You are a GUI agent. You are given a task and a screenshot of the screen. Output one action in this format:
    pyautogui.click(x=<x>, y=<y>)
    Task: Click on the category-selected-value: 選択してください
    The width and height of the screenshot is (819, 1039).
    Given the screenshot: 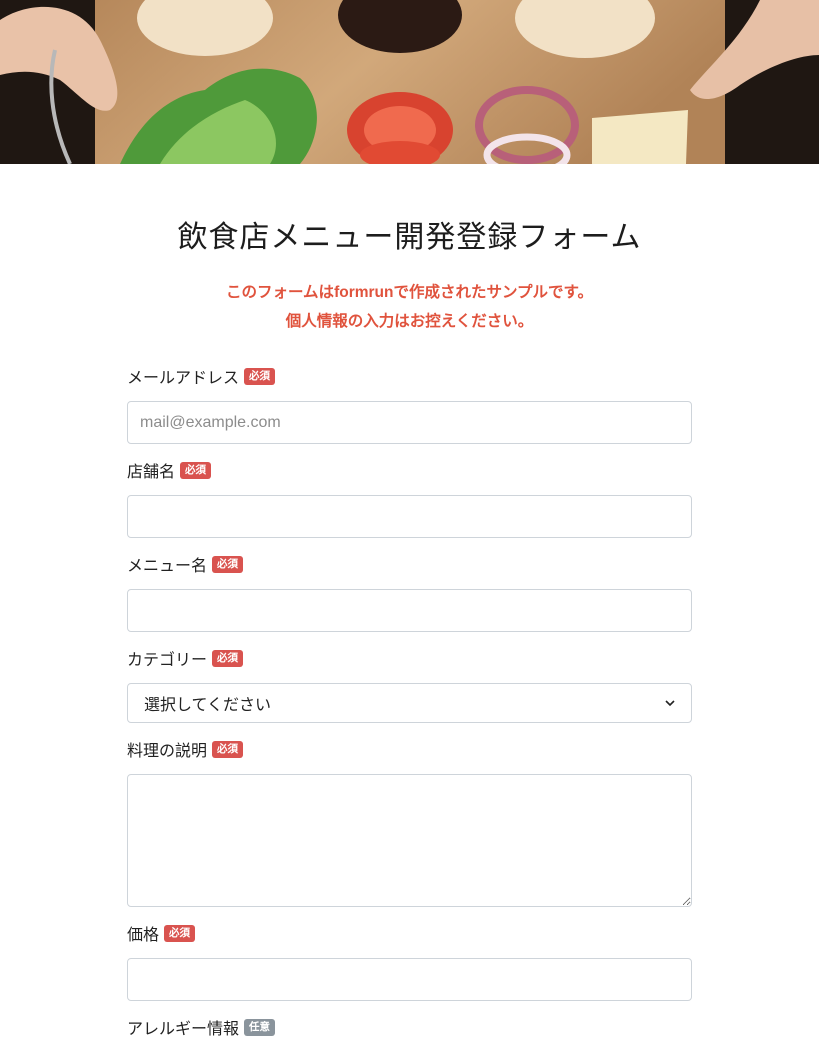 What is the action you would take?
    pyautogui.click(x=208, y=704)
    